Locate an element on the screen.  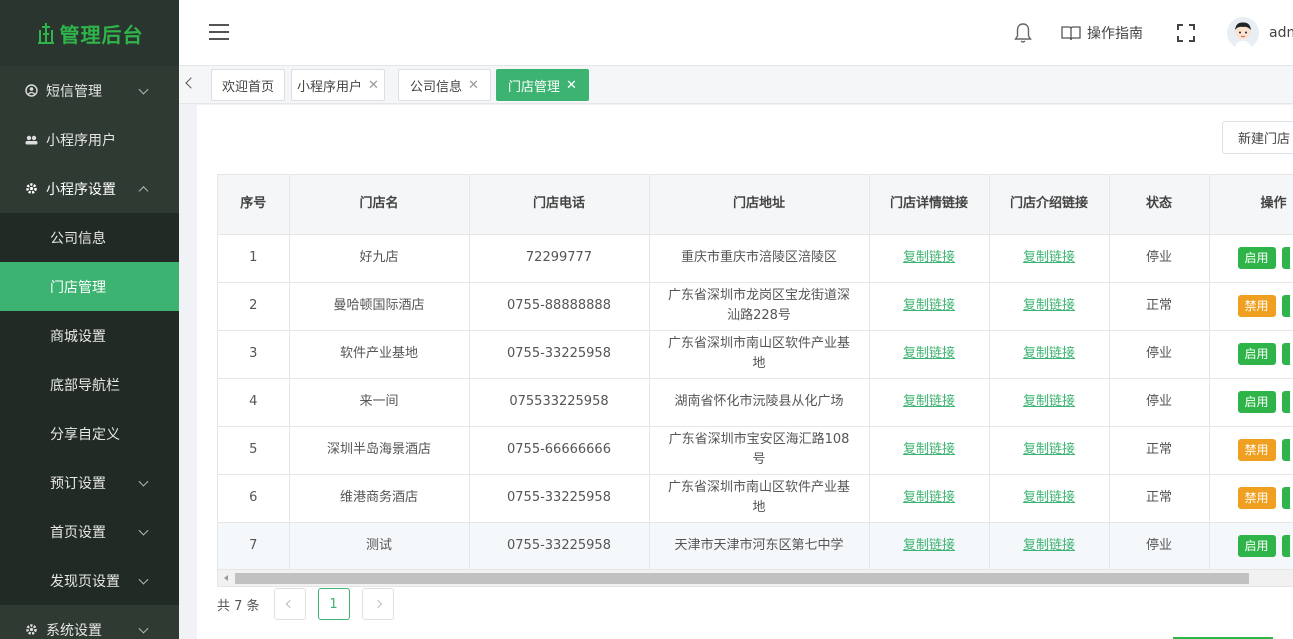
bell-icon is located at coordinates (1023, 33).